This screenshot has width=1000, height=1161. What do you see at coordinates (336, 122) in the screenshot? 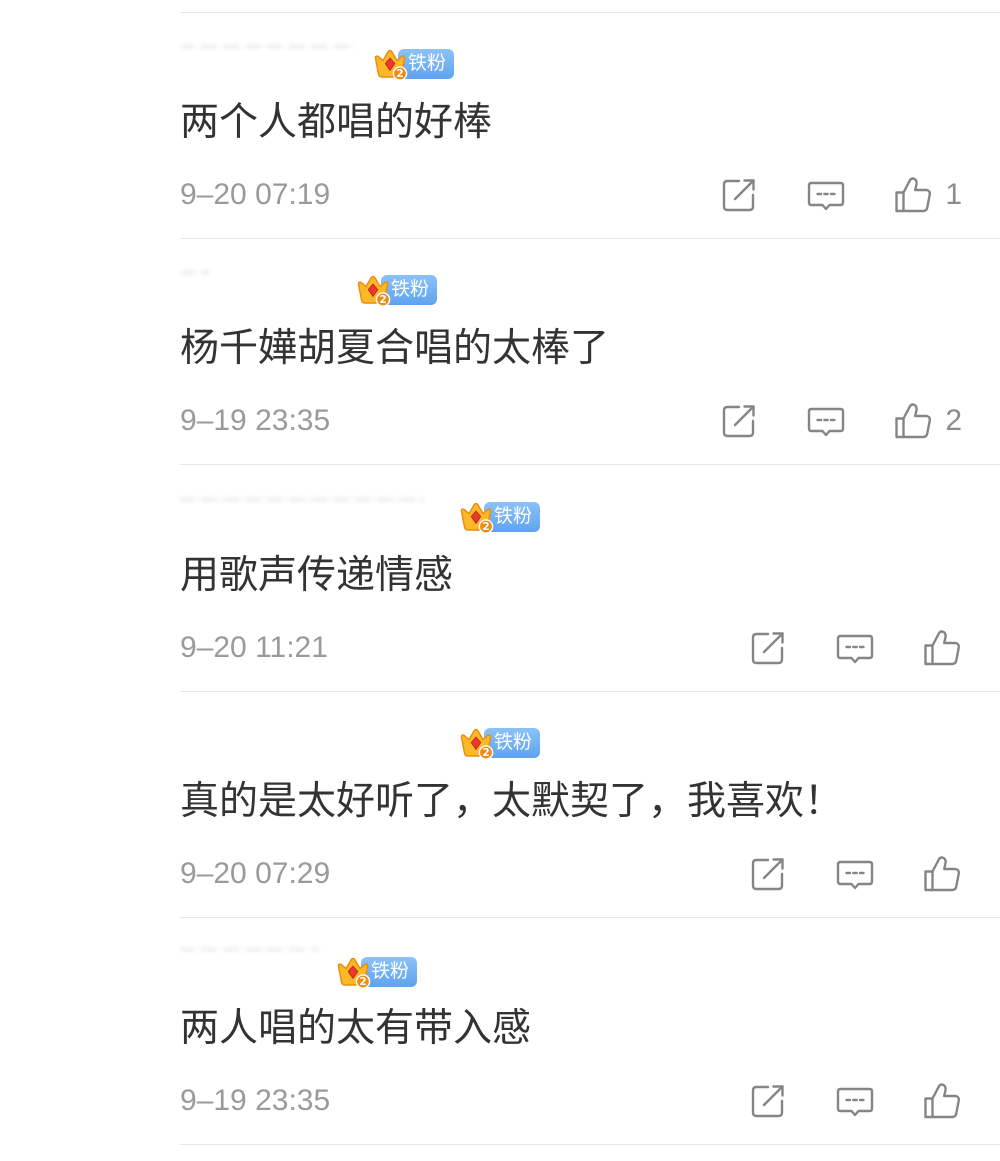
I see `comment-text: 两个人都唱的好棒` at bounding box center [336, 122].